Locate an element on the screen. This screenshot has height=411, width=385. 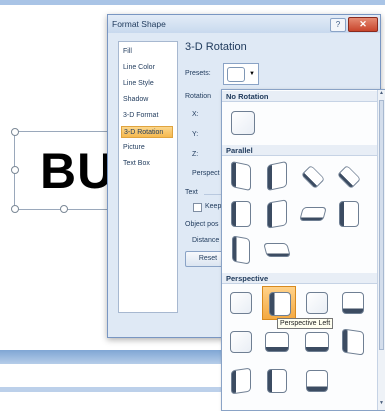
resize-handle-bottom is located at coordinates (64, 209).